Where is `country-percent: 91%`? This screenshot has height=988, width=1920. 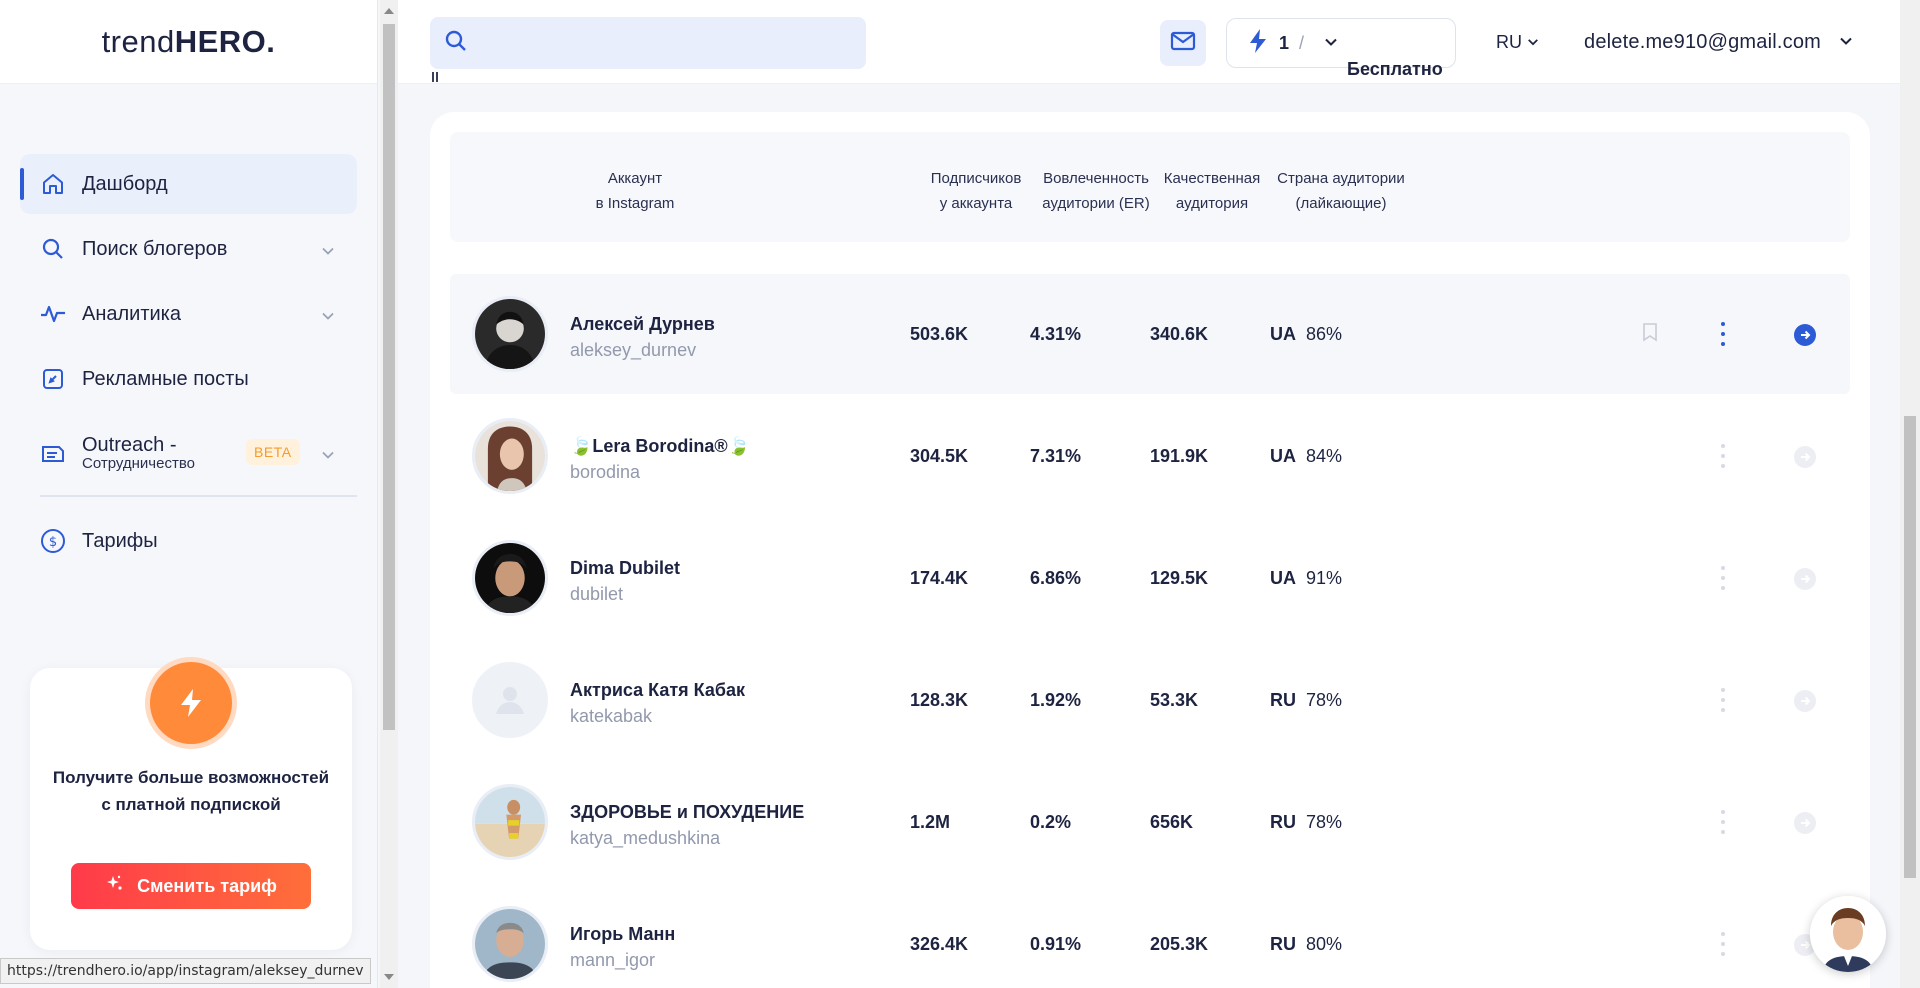
country-percent: 91% is located at coordinates (1324, 578).